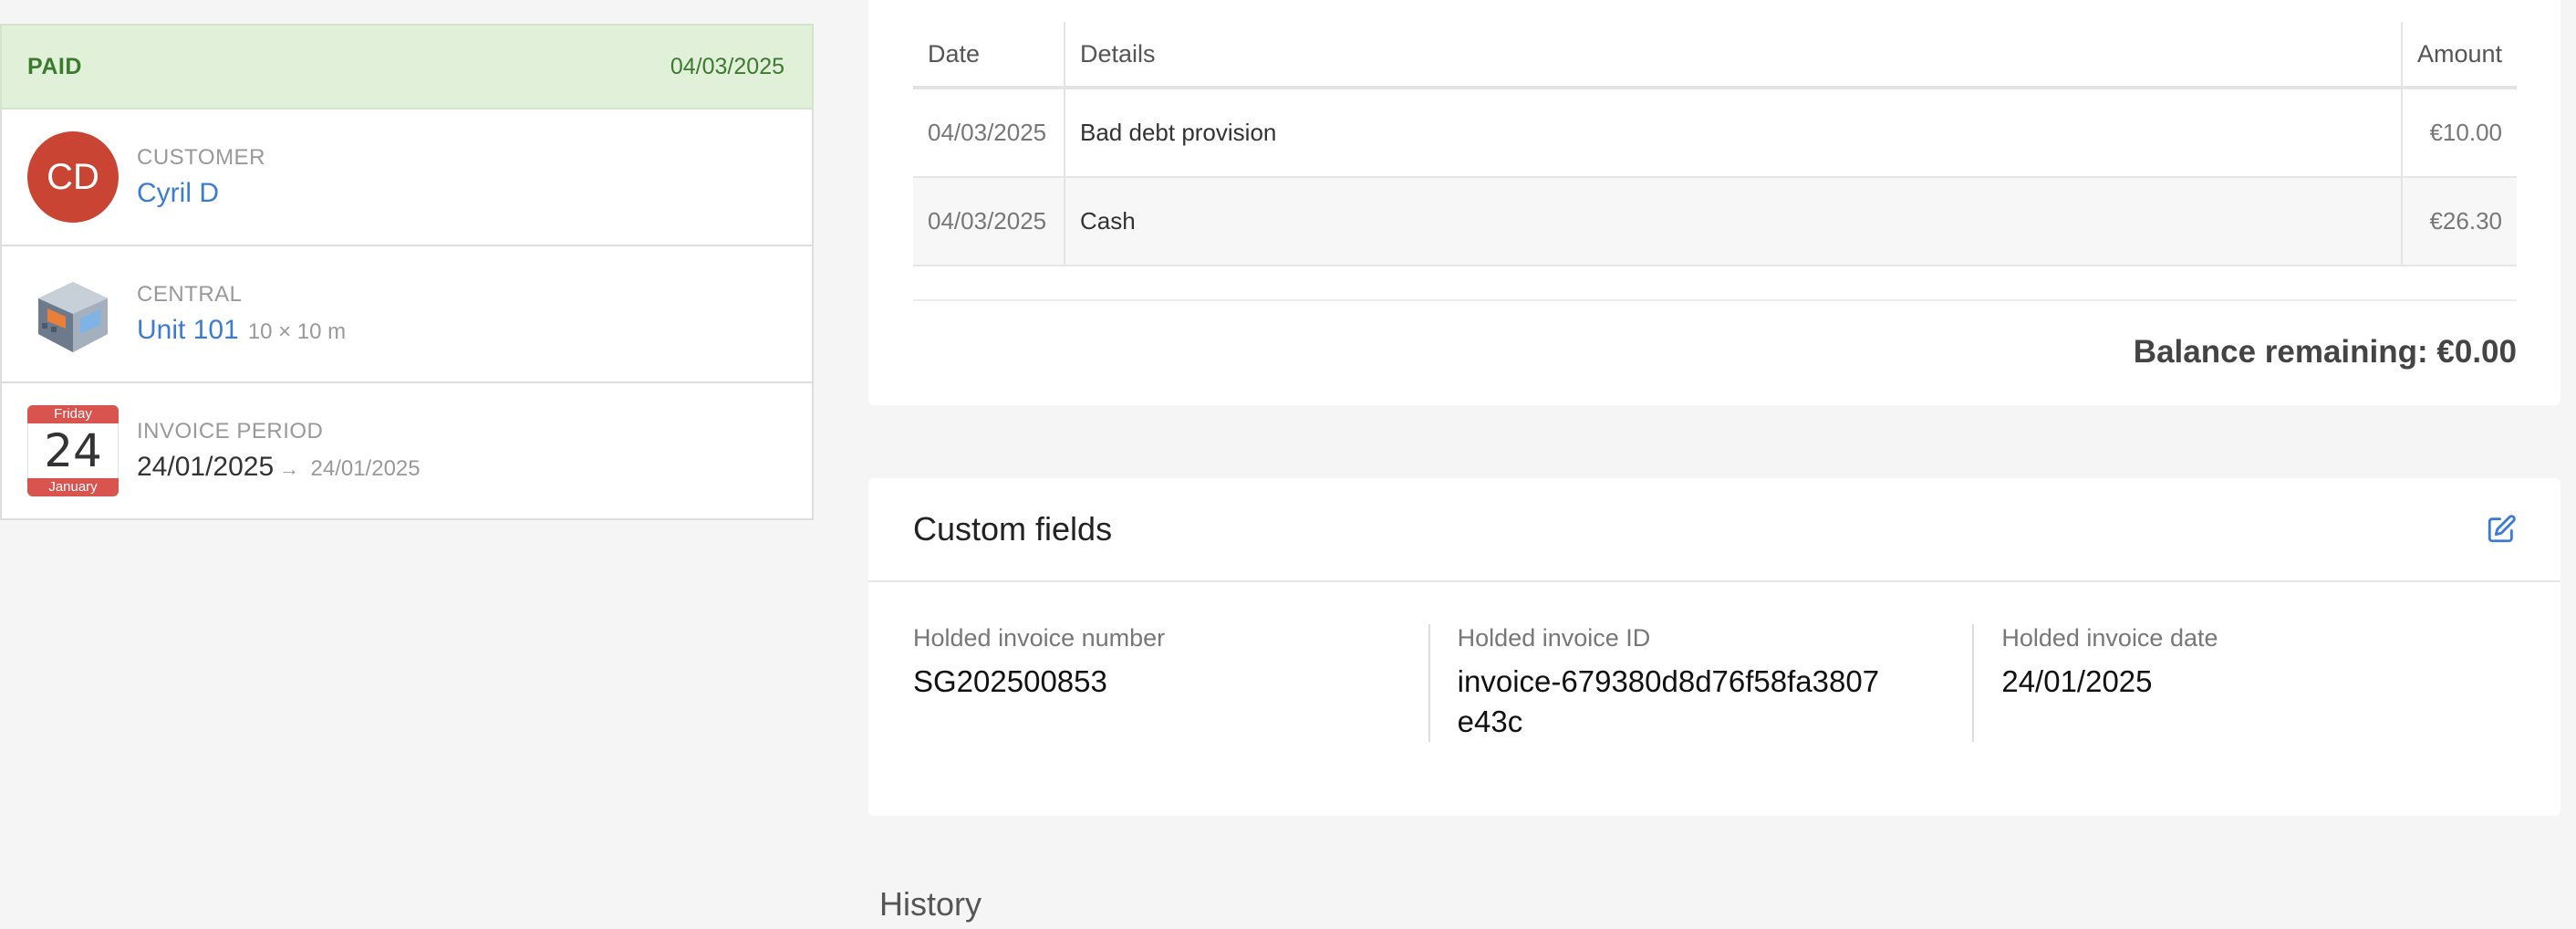 The image size is (2576, 929). I want to click on avatar: CD, so click(73, 177).